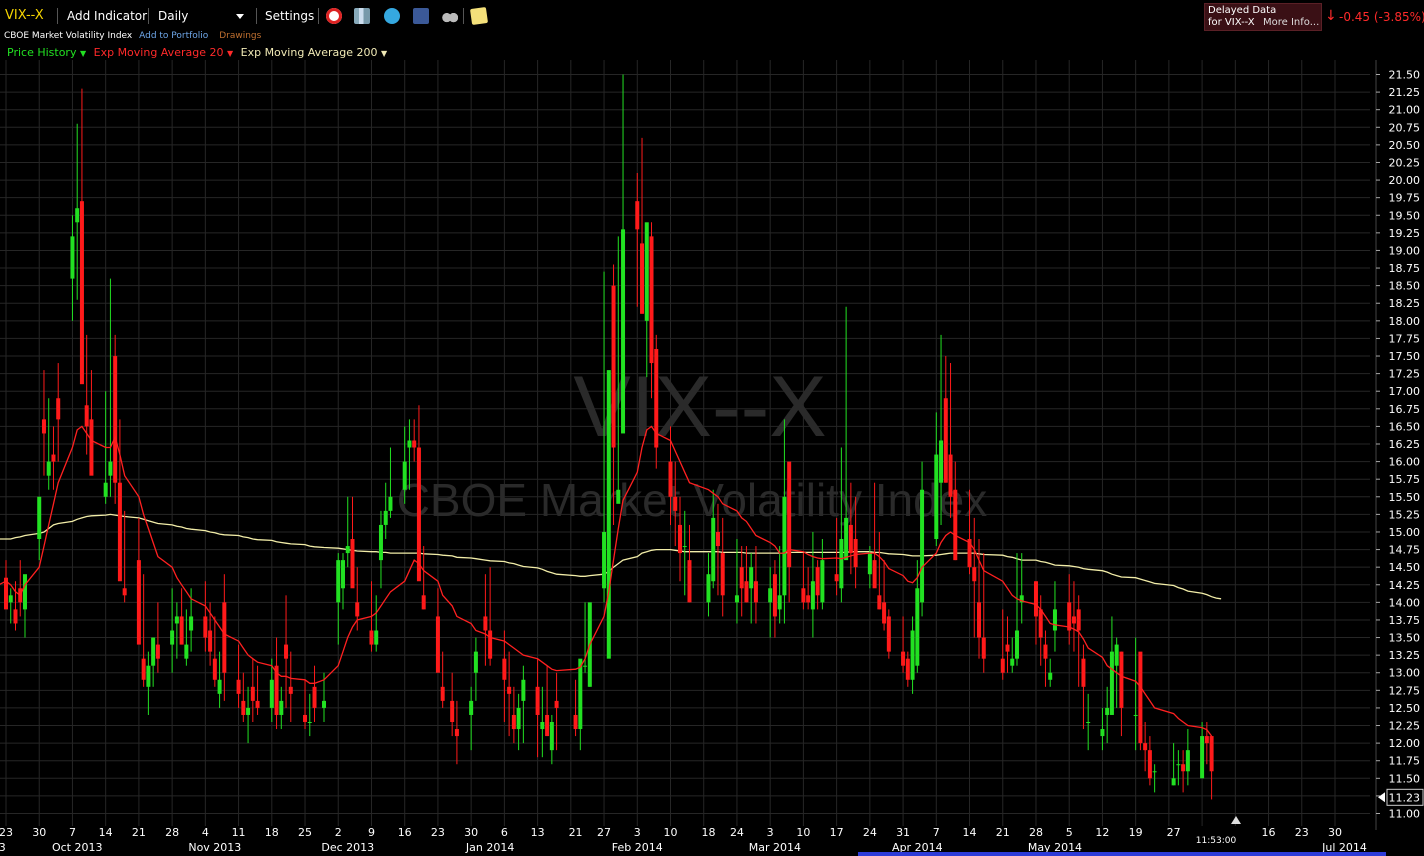  I want to click on y-tick-label: 12.50, so click(1405, 708).